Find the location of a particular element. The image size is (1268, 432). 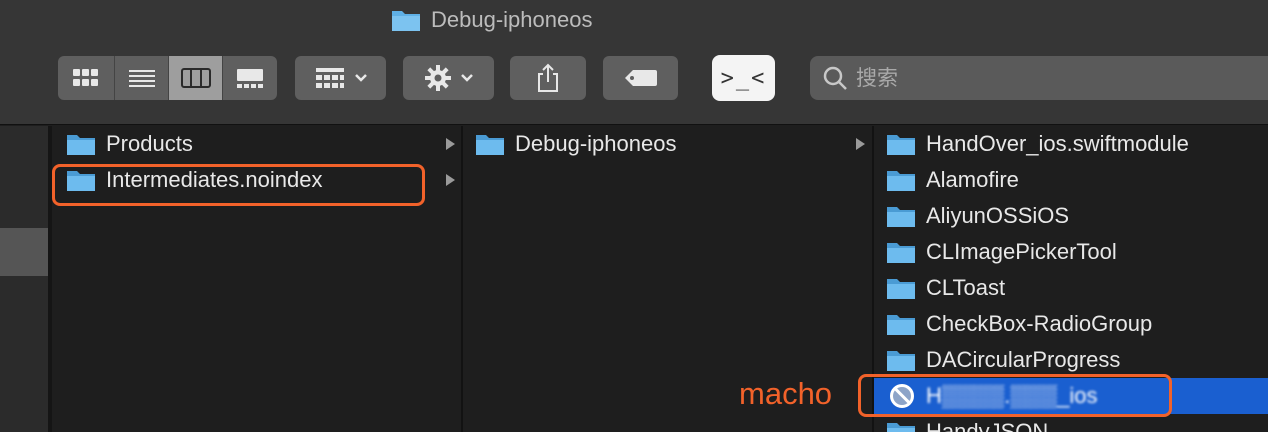

list-view-button is located at coordinates (142, 78).